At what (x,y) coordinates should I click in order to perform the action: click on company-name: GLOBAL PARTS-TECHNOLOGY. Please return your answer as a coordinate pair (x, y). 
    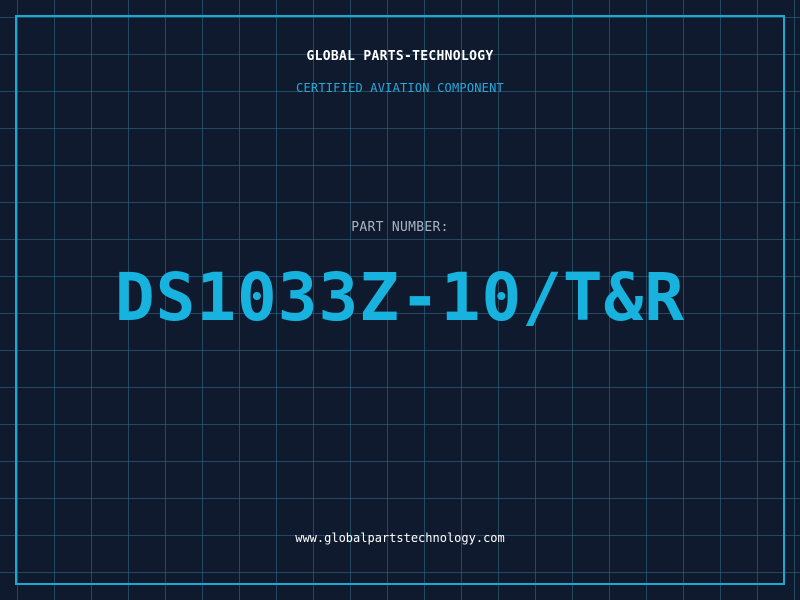
    Looking at the image, I should click on (400, 56).